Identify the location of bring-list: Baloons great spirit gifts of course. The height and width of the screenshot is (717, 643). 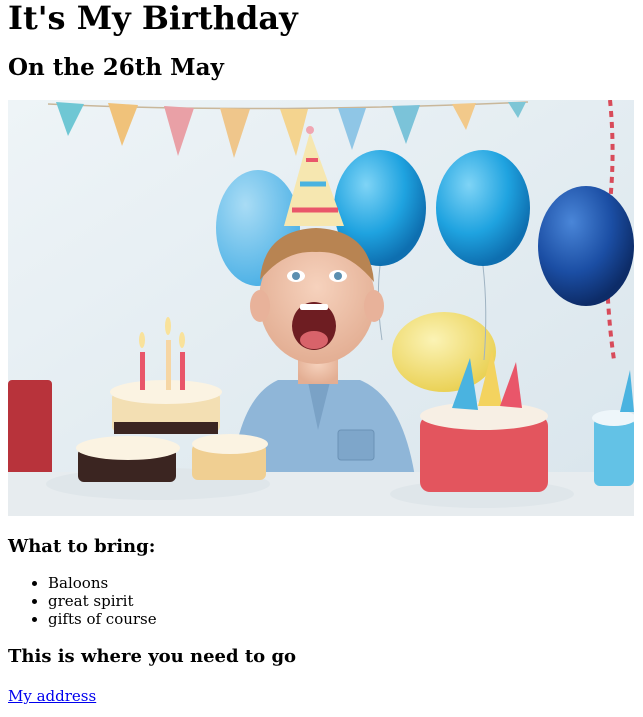
(321, 601).